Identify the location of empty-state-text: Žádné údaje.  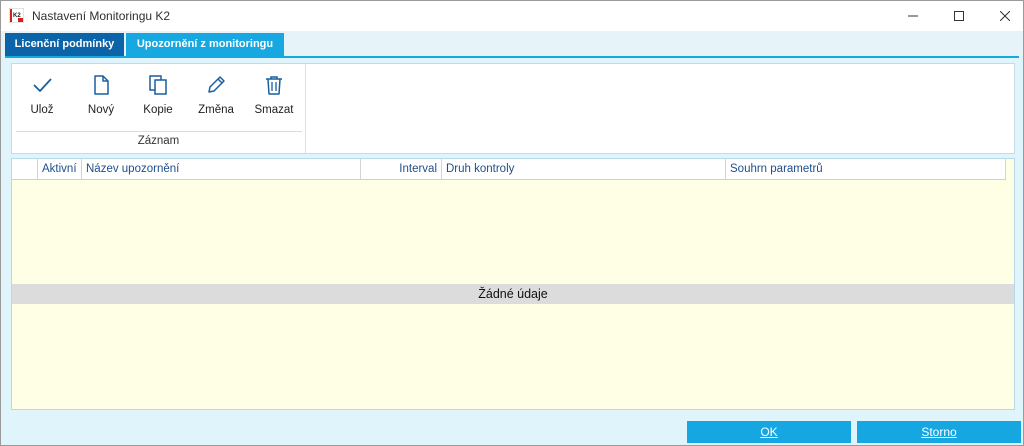
(513, 294).